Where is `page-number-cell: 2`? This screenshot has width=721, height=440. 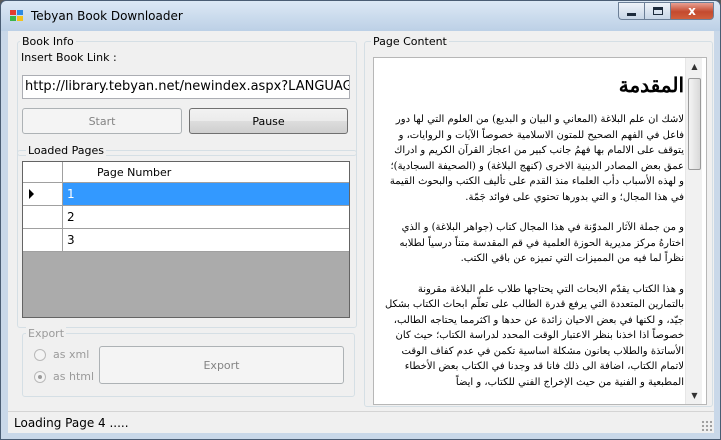 page-number-cell: 2 is located at coordinates (71, 217).